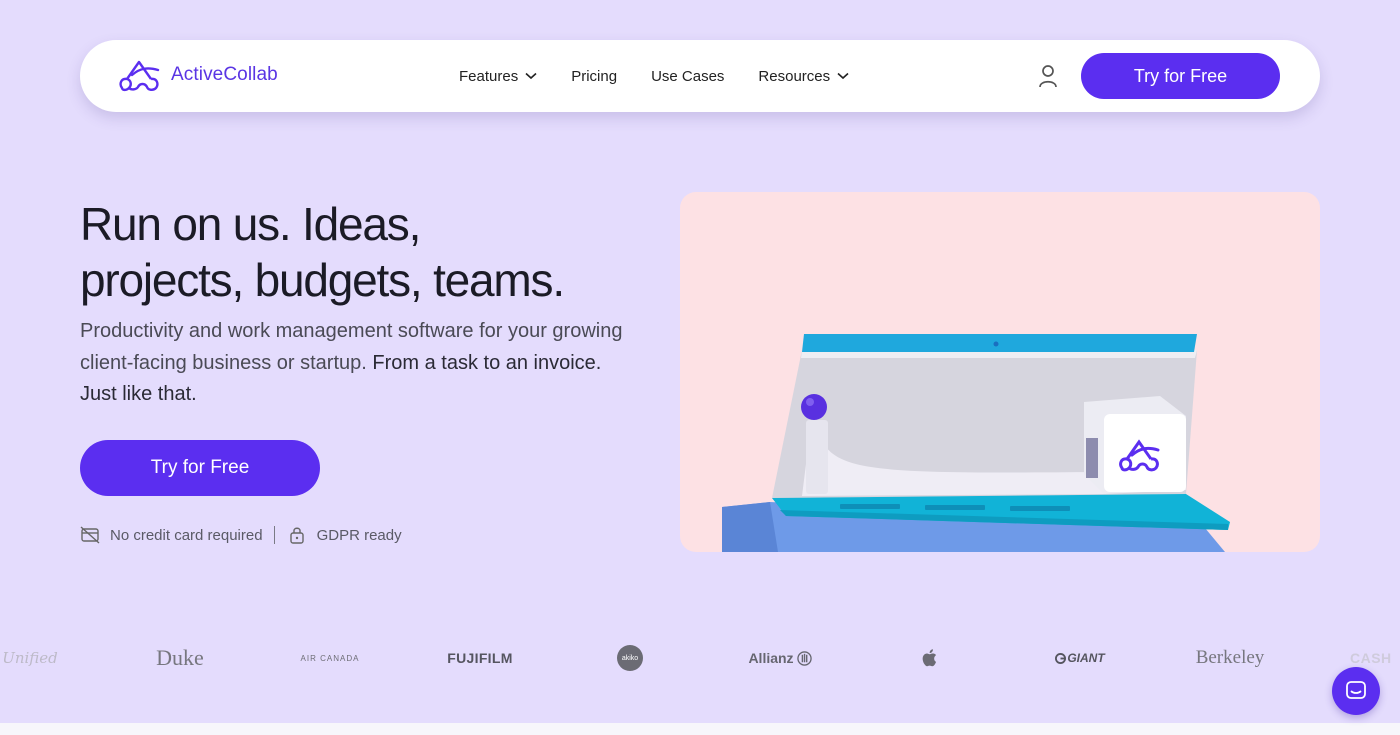  What do you see at coordinates (180, 657) in the screenshot?
I see `client-logo-duke: Duke` at bounding box center [180, 657].